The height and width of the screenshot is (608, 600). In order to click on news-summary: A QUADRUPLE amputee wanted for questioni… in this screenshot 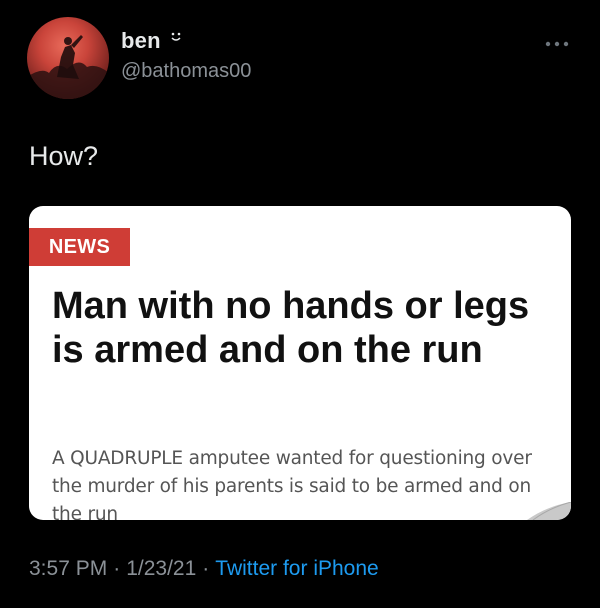, I will do `click(292, 484)`.